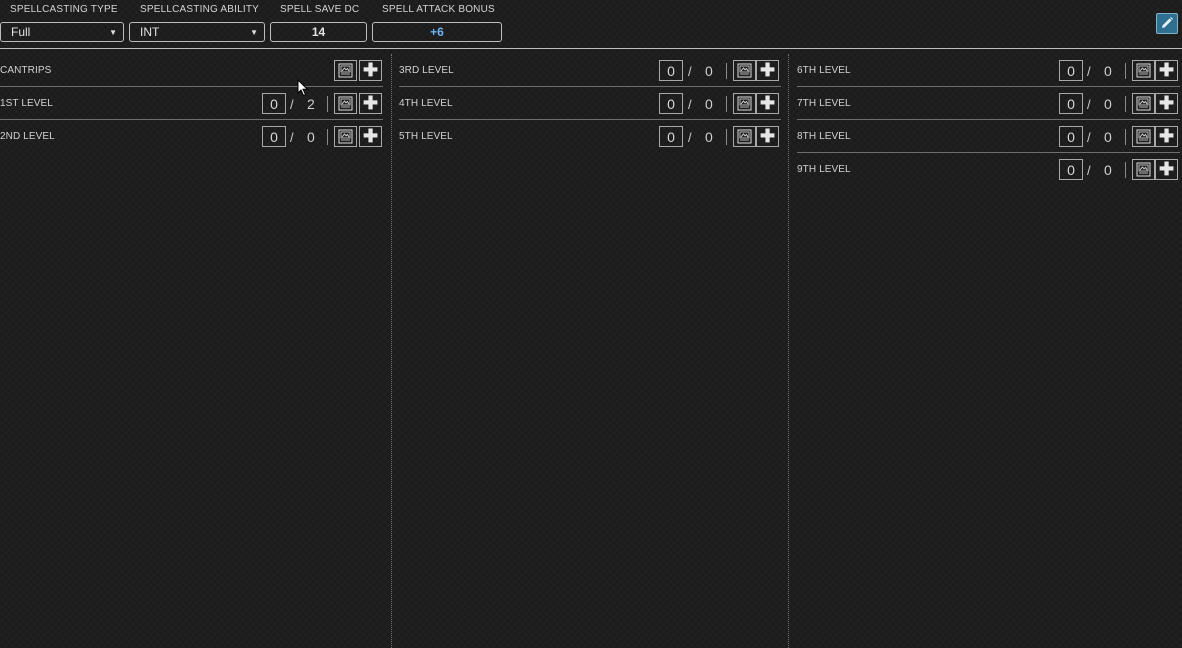  I want to click on level-row-1: 1ST LEVEL 0 / 2 ✚, so click(191, 103).